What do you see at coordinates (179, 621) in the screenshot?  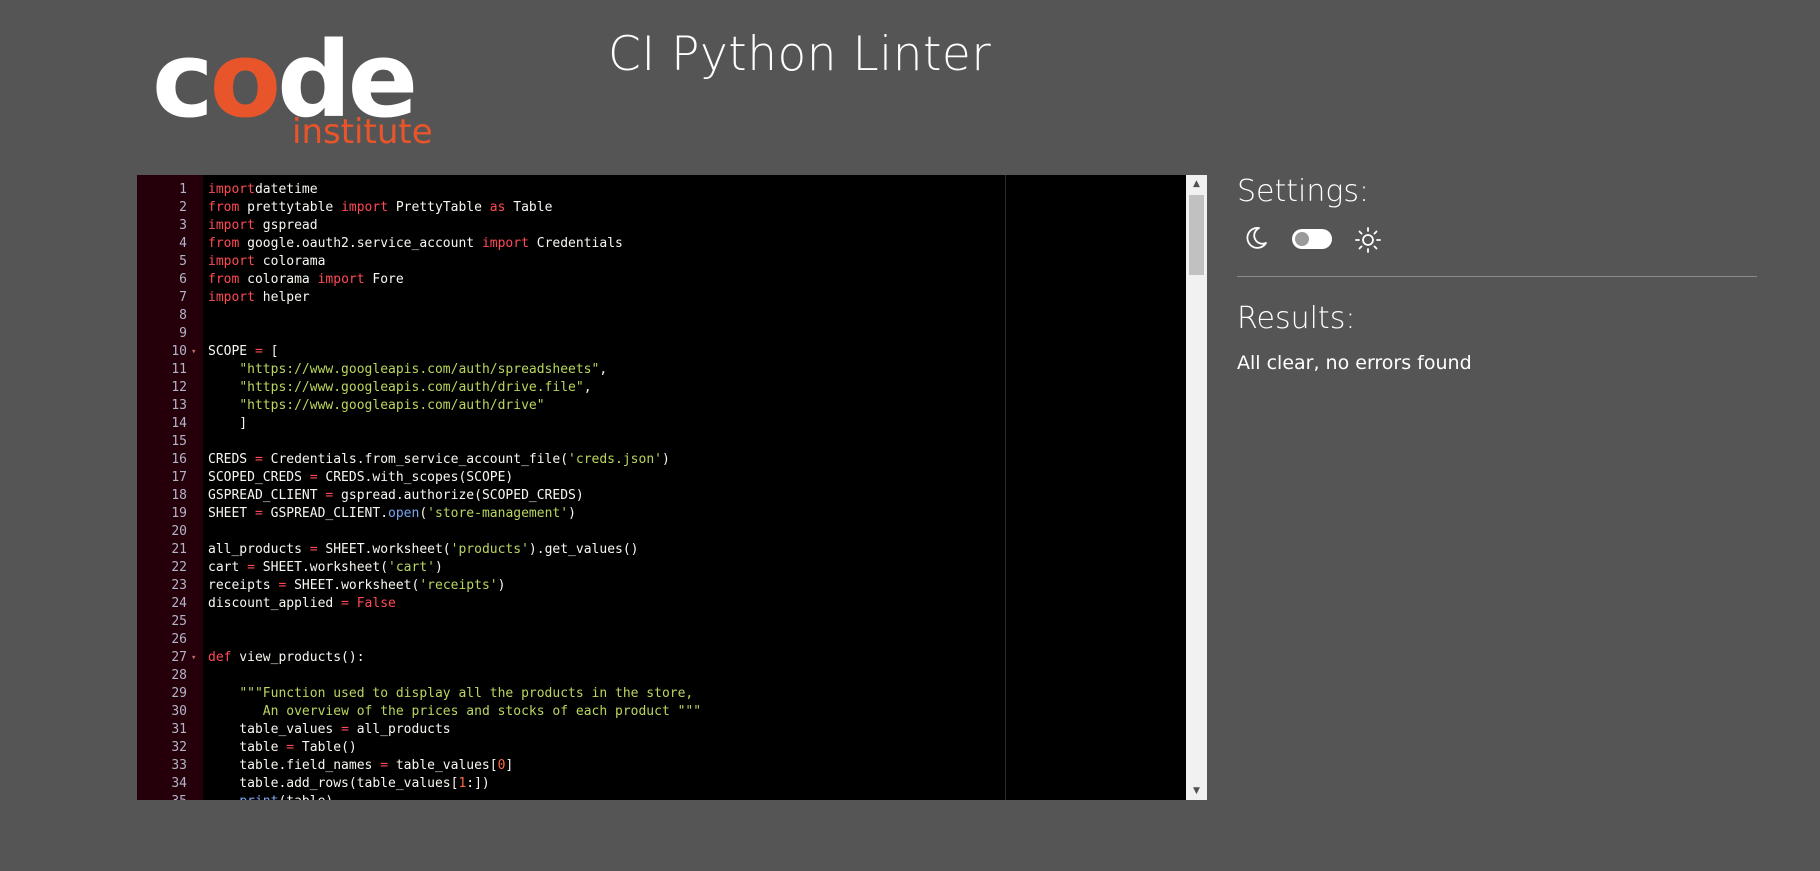 I see `line-number: 25` at bounding box center [179, 621].